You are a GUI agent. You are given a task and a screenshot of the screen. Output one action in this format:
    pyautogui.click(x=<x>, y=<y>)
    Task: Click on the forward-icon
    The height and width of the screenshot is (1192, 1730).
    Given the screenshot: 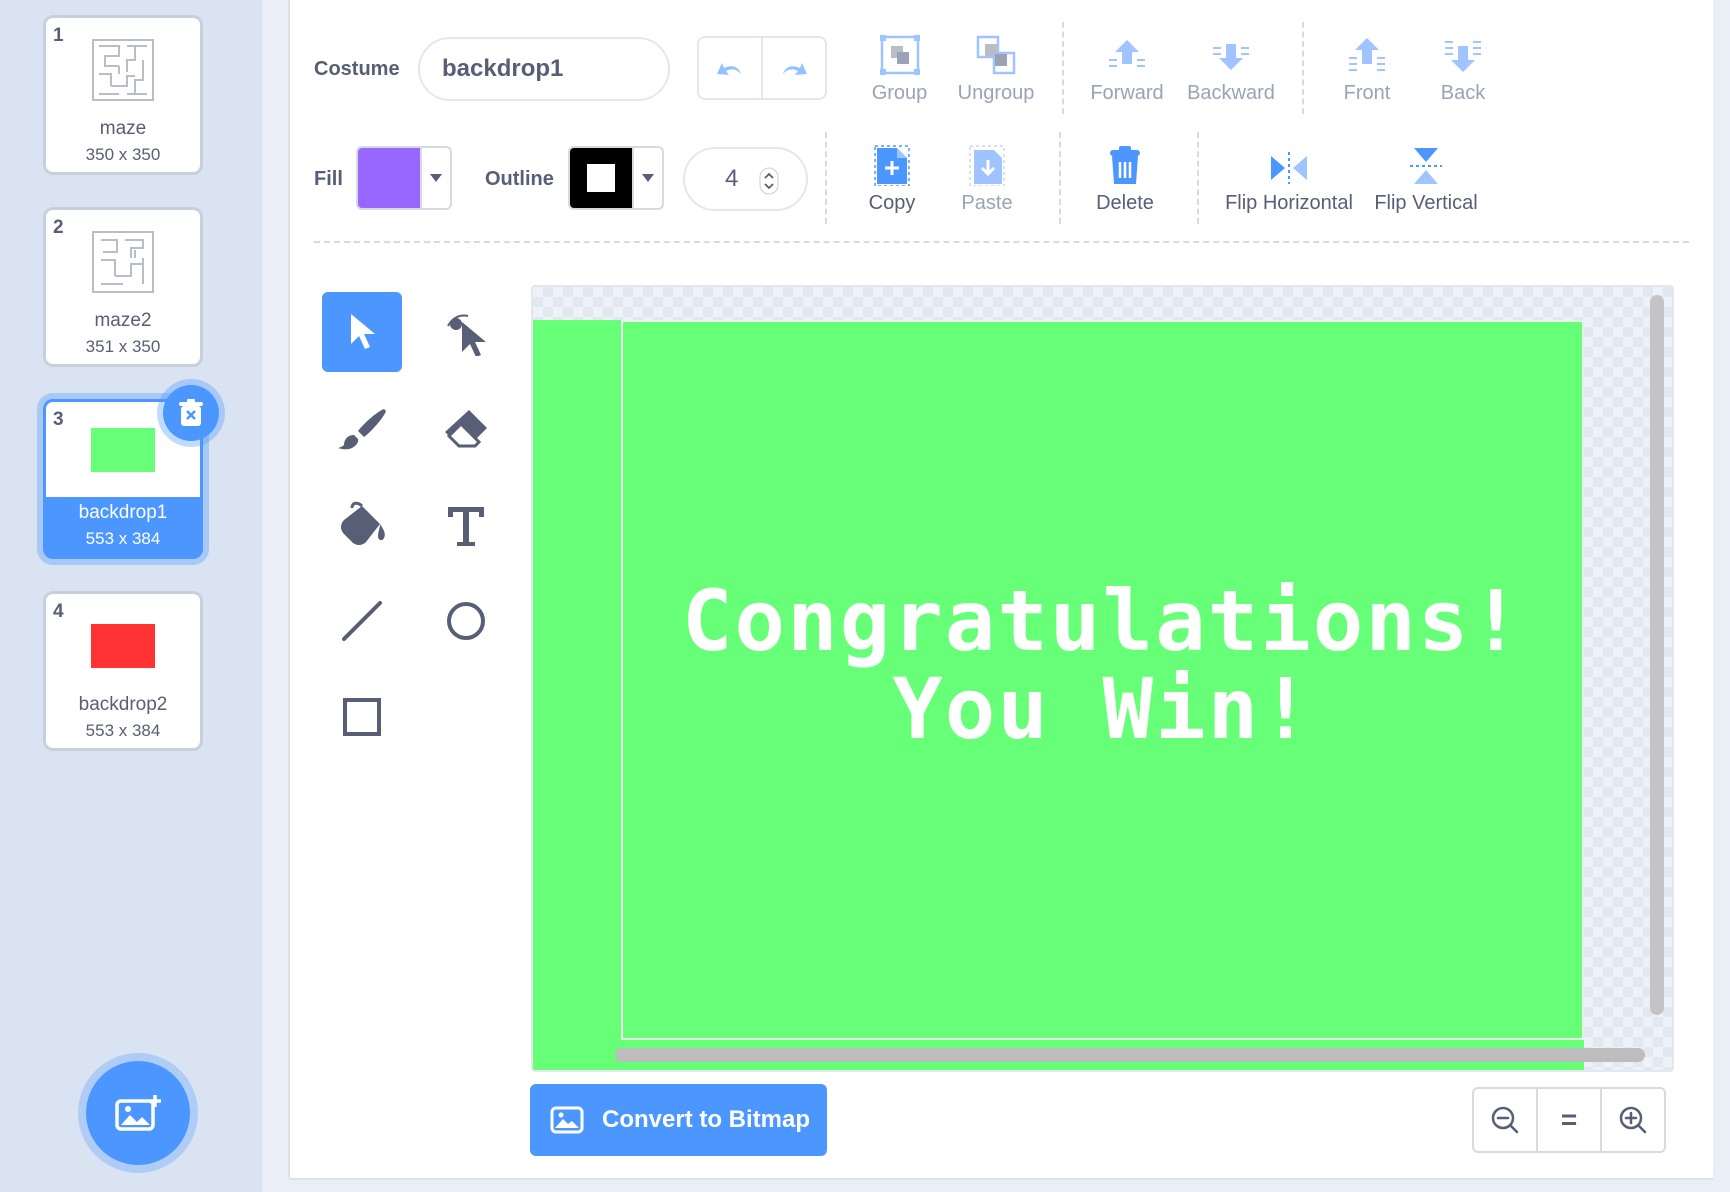 What is the action you would take?
    pyautogui.click(x=1127, y=53)
    